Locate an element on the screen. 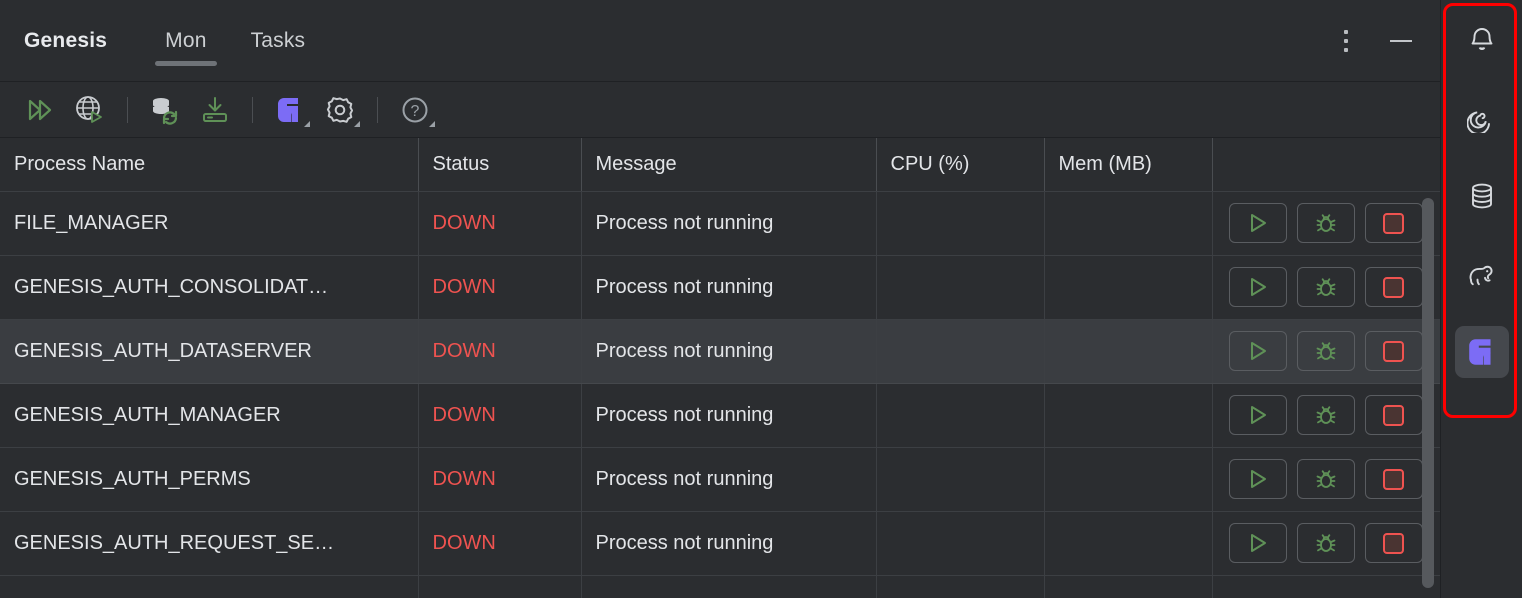 The height and width of the screenshot is (598, 1522). table-row is located at coordinates (720, 586).